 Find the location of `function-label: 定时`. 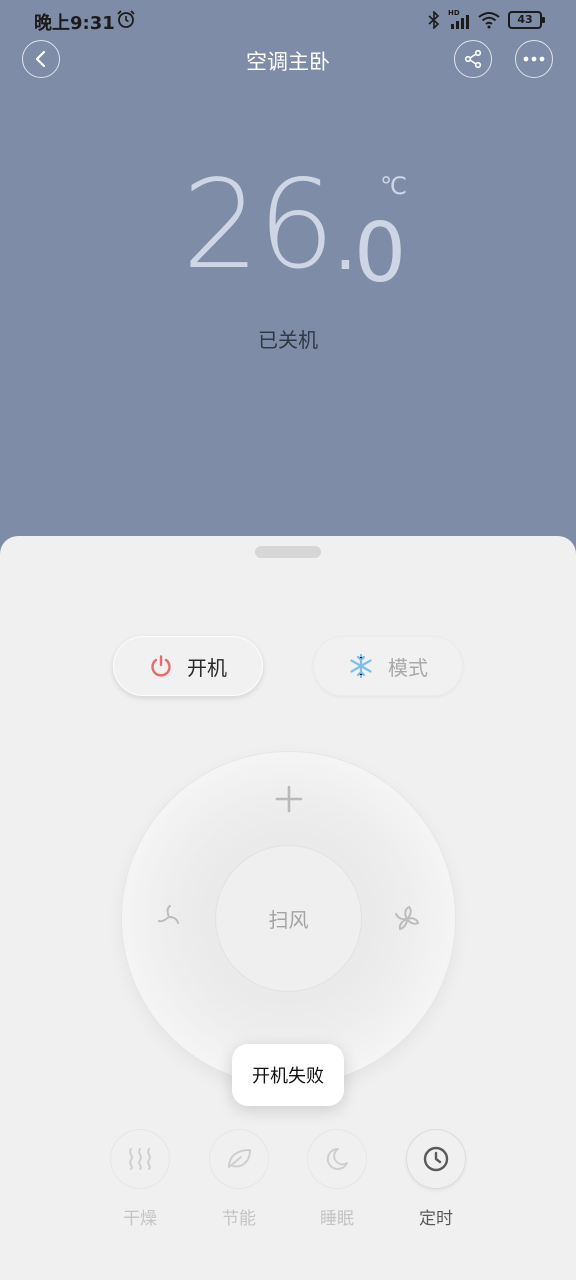

function-label: 定时 is located at coordinates (436, 1219).